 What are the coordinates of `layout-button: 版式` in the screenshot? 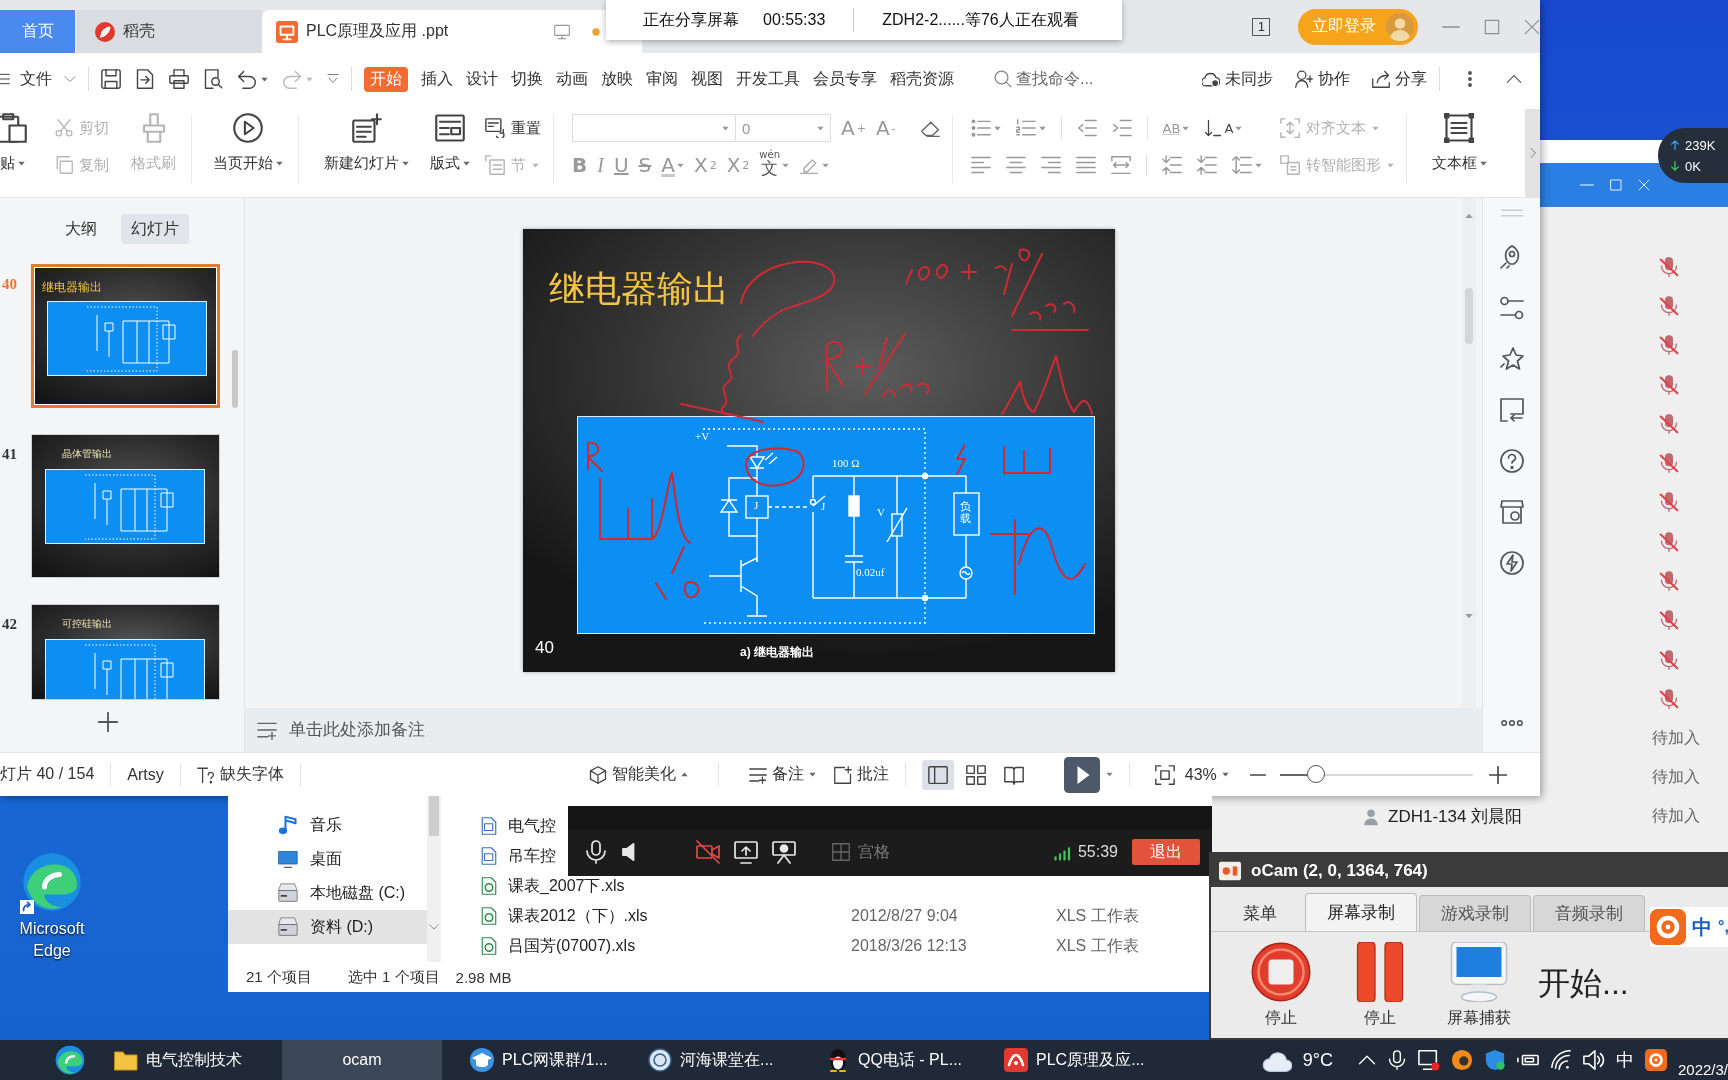 It's located at (450, 151).